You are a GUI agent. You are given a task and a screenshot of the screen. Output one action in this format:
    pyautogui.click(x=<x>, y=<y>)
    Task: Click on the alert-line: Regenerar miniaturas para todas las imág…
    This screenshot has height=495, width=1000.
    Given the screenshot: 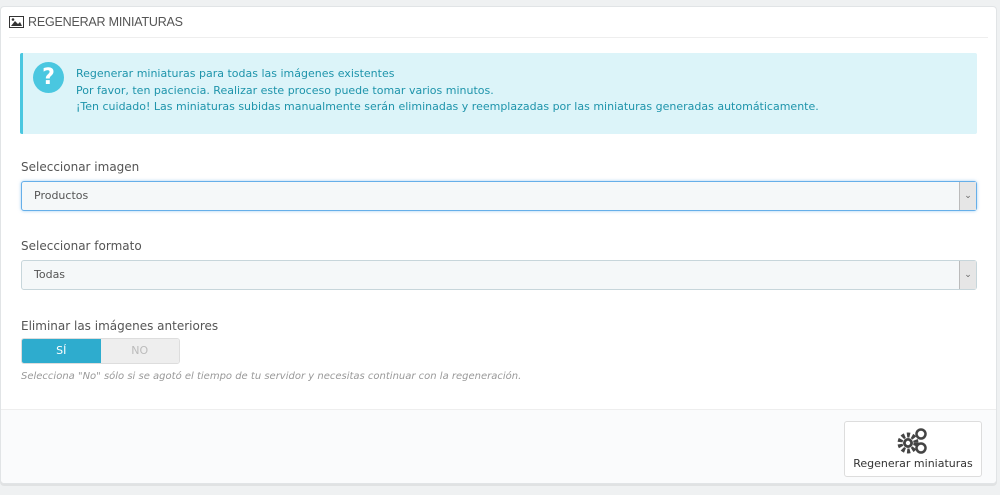 What is the action you would take?
    pyautogui.click(x=235, y=73)
    